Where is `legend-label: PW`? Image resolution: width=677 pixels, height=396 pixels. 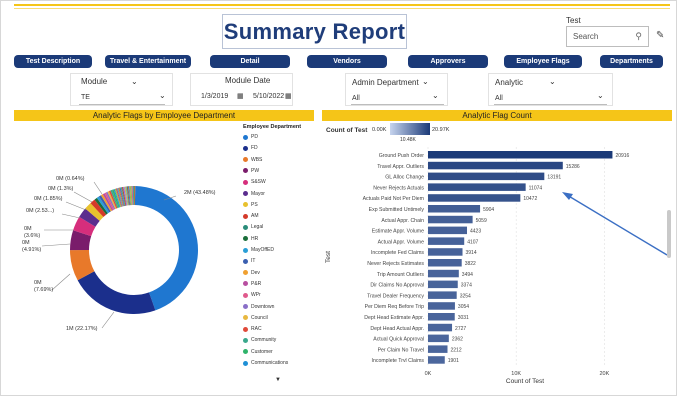 legend-label: PW is located at coordinates (255, 170).